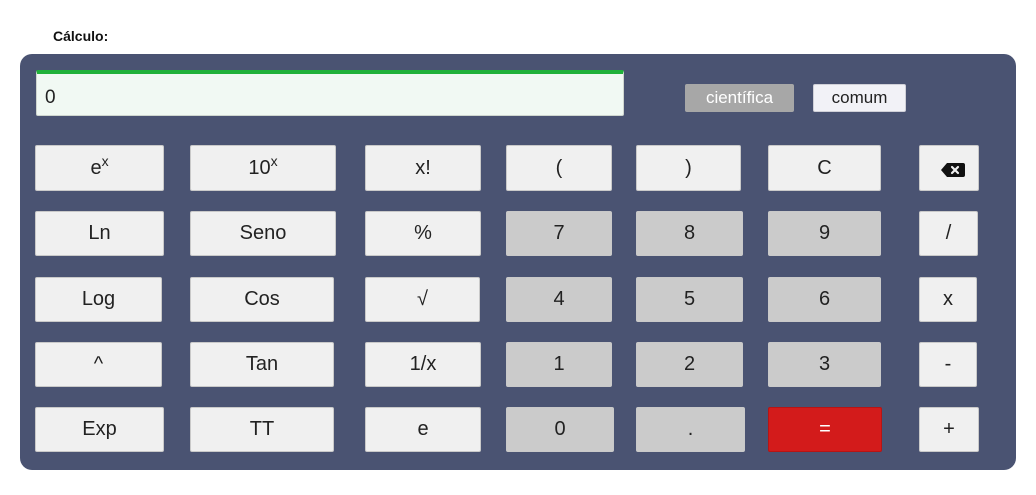 This screenshot has height=495, width=1036. What do you see at coordinates (262, 364) in the screenshot?
I see `tangent-button: Tan` at bounding box center [262, 364].